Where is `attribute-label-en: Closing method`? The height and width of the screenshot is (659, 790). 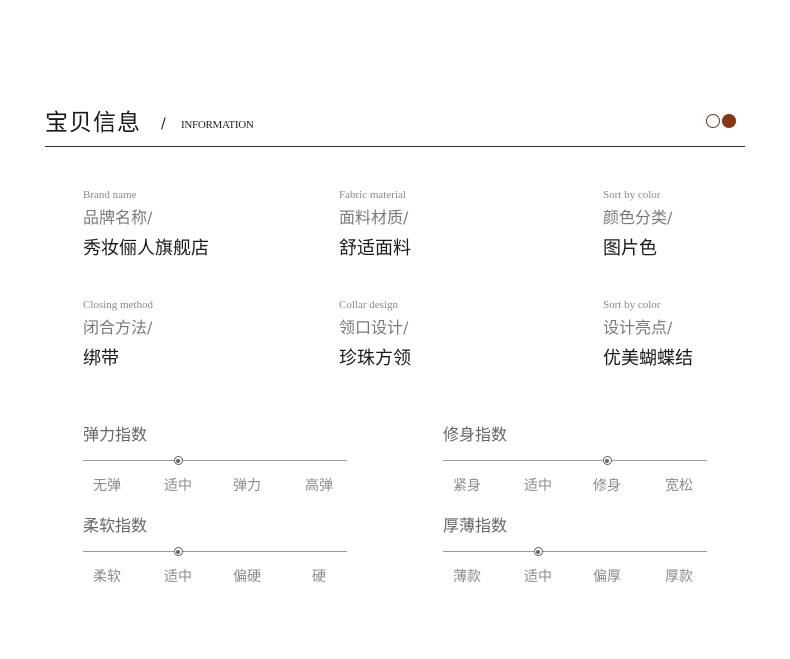
attribute-label-en: Closing method is located at coordinates (118, 305).